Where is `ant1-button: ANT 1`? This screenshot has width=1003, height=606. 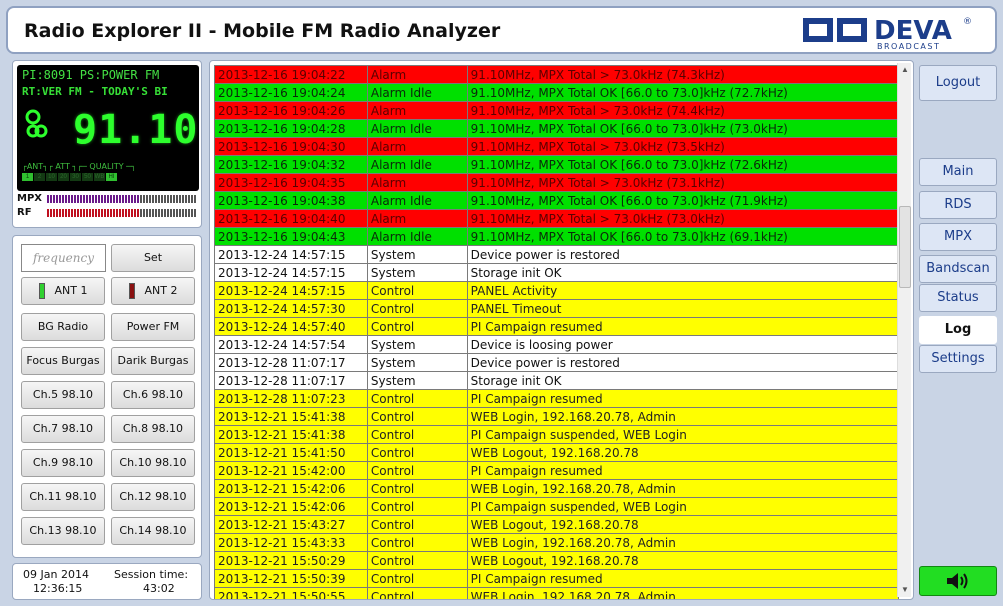
ant1-button: ANT 1 is located at coordinates (63, 291).